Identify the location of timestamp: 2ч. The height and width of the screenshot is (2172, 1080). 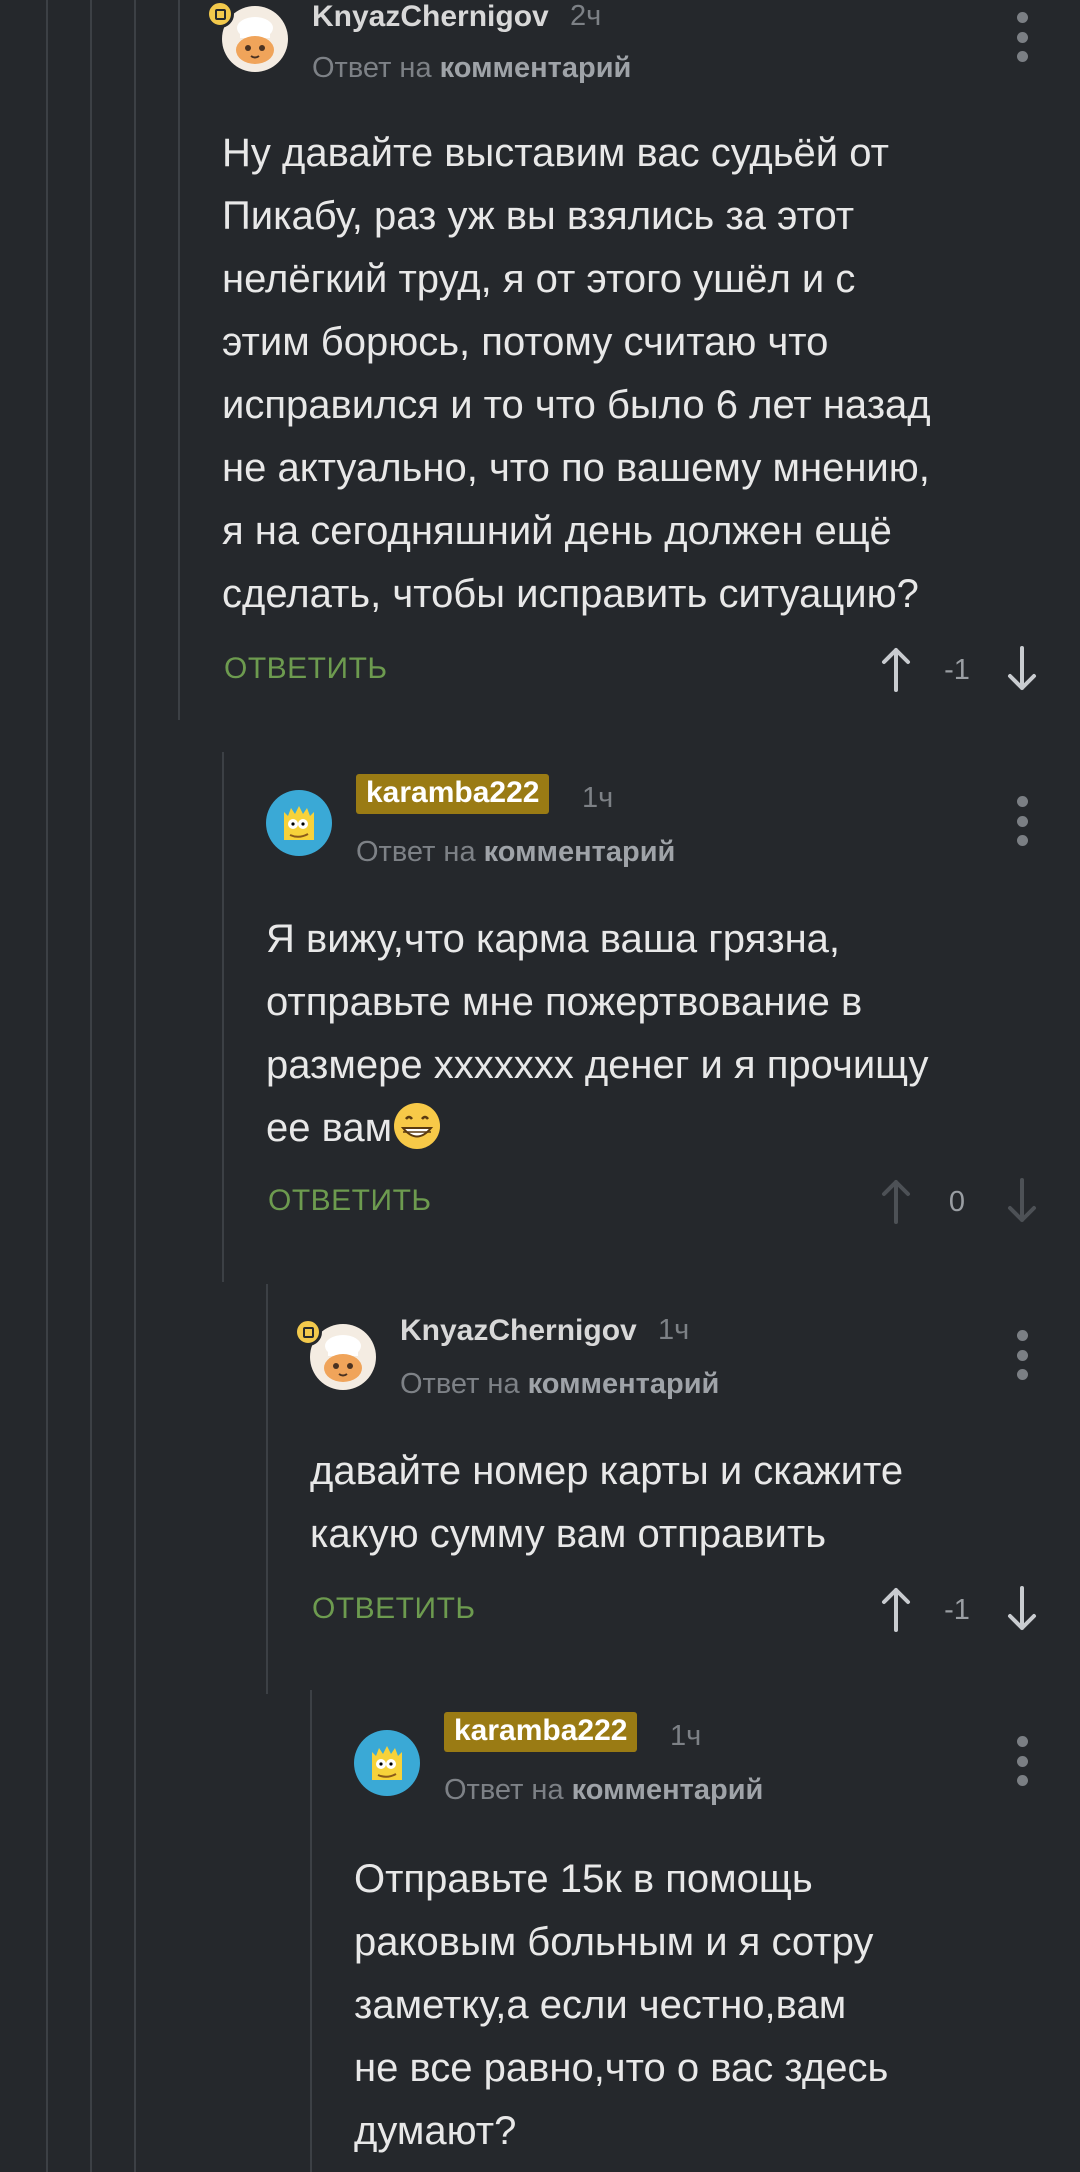
(586, 16).